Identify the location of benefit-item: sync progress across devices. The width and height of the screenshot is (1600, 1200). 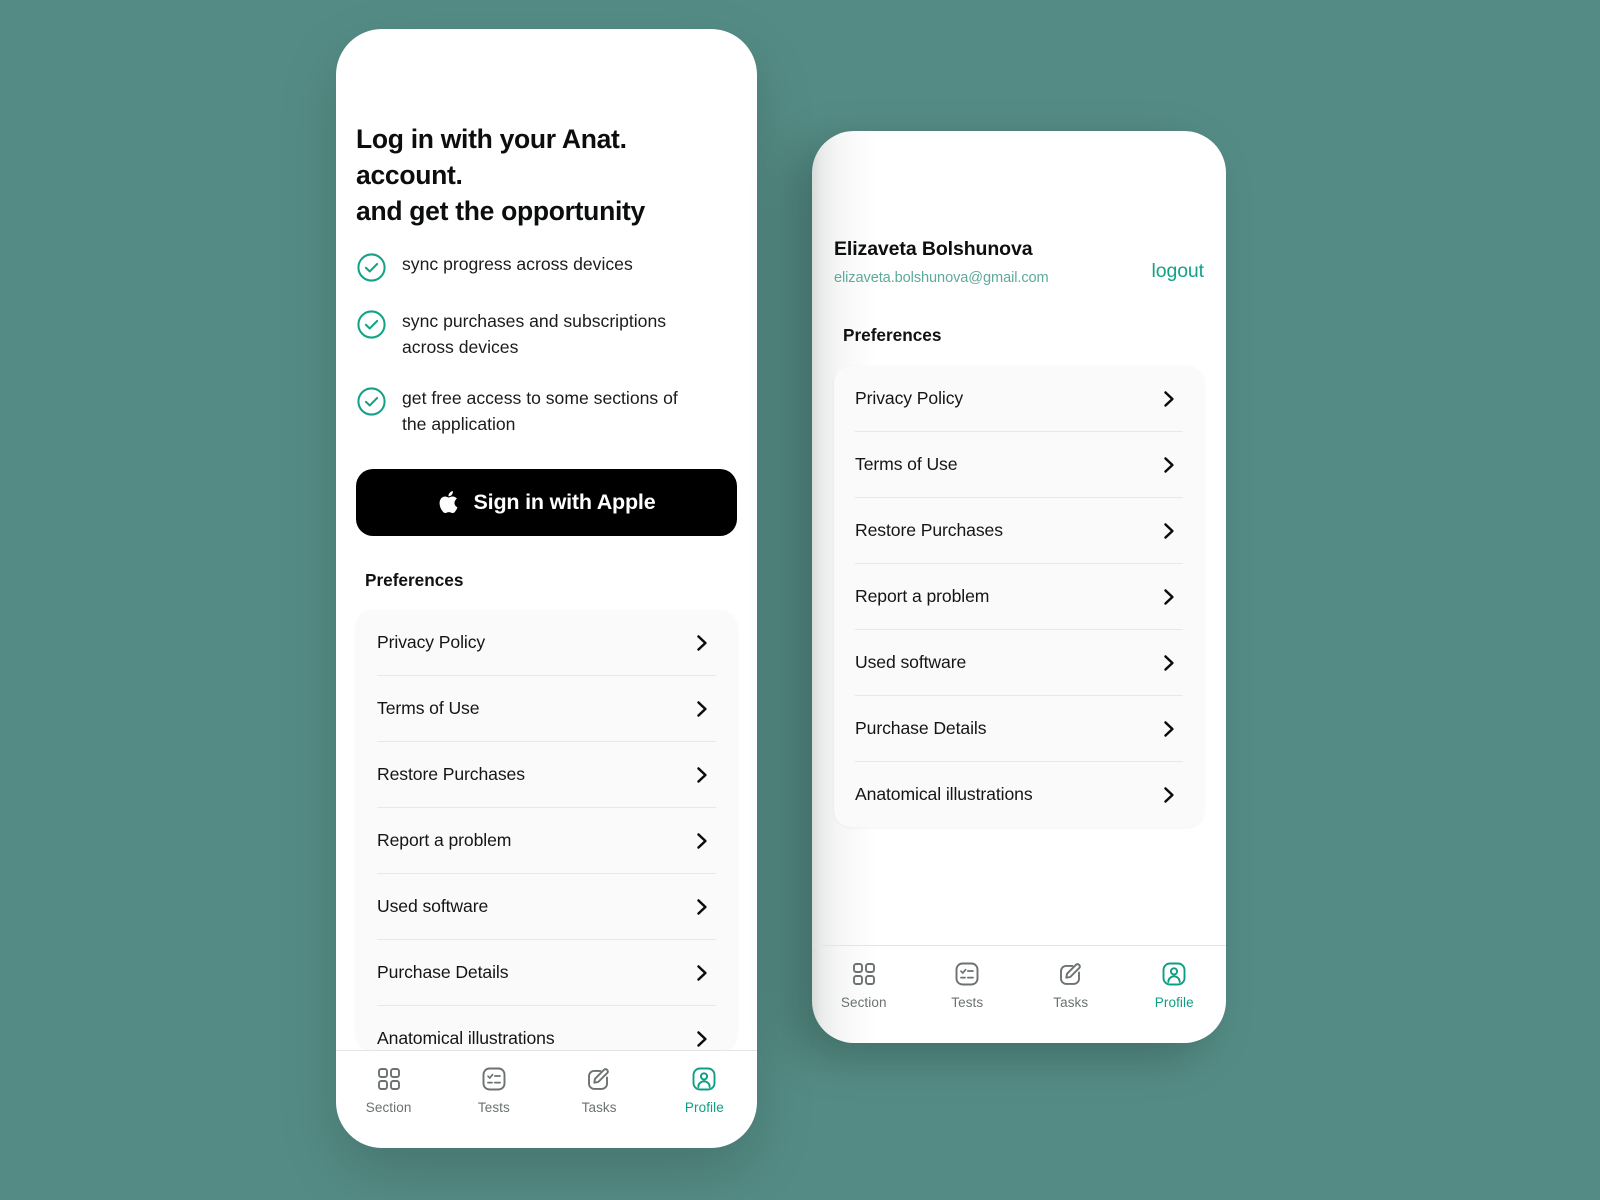
(546, 267).